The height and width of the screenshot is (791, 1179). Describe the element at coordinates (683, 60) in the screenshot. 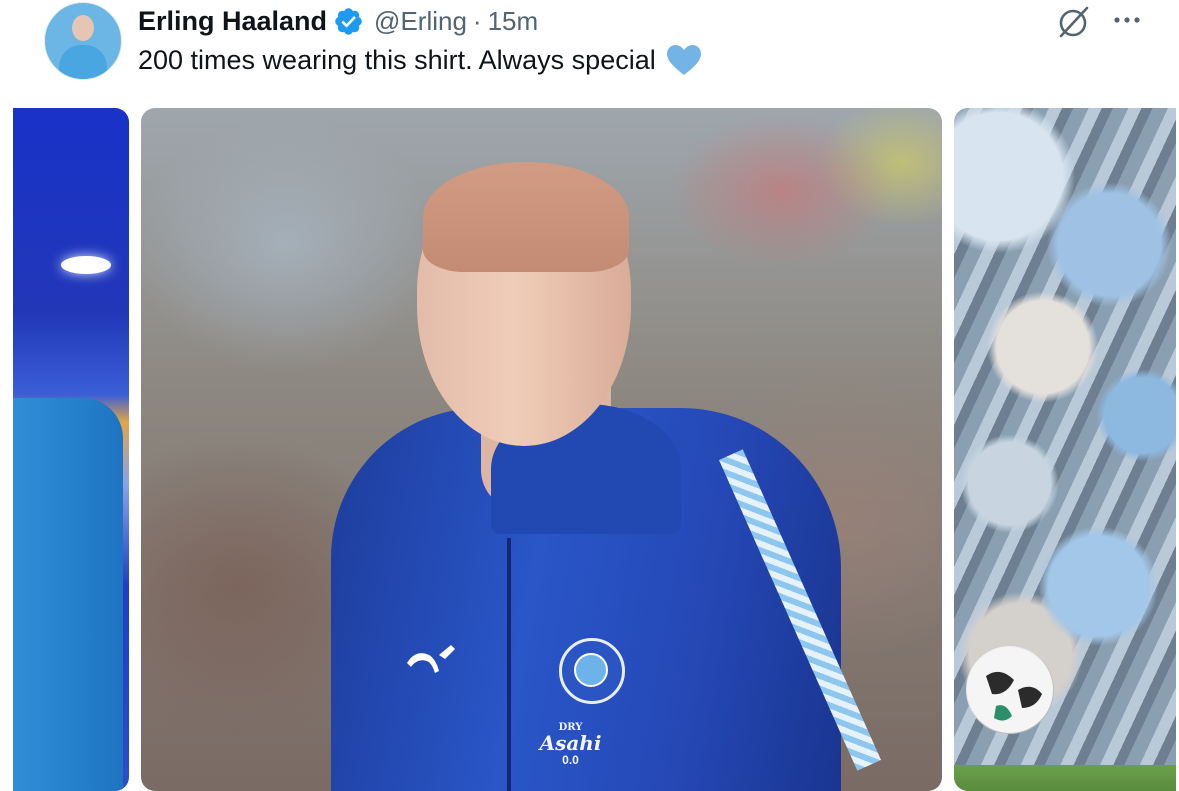

I see `light-blue-heart-icon` at that location.